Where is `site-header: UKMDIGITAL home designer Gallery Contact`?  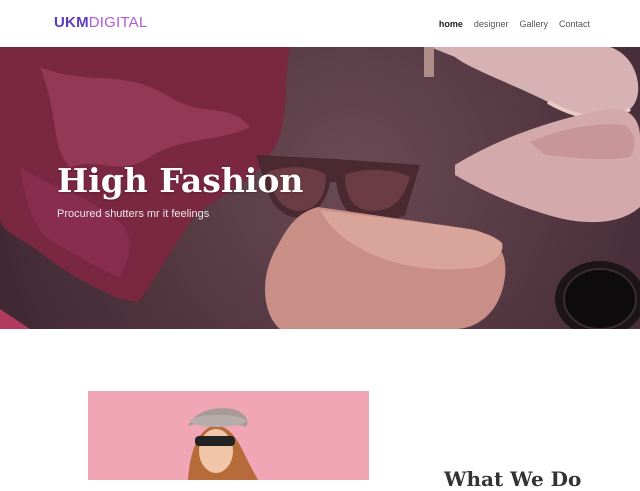 site-header: UKMDIGITAL home designer Gallery Contact is located at coordinates (320, 23).